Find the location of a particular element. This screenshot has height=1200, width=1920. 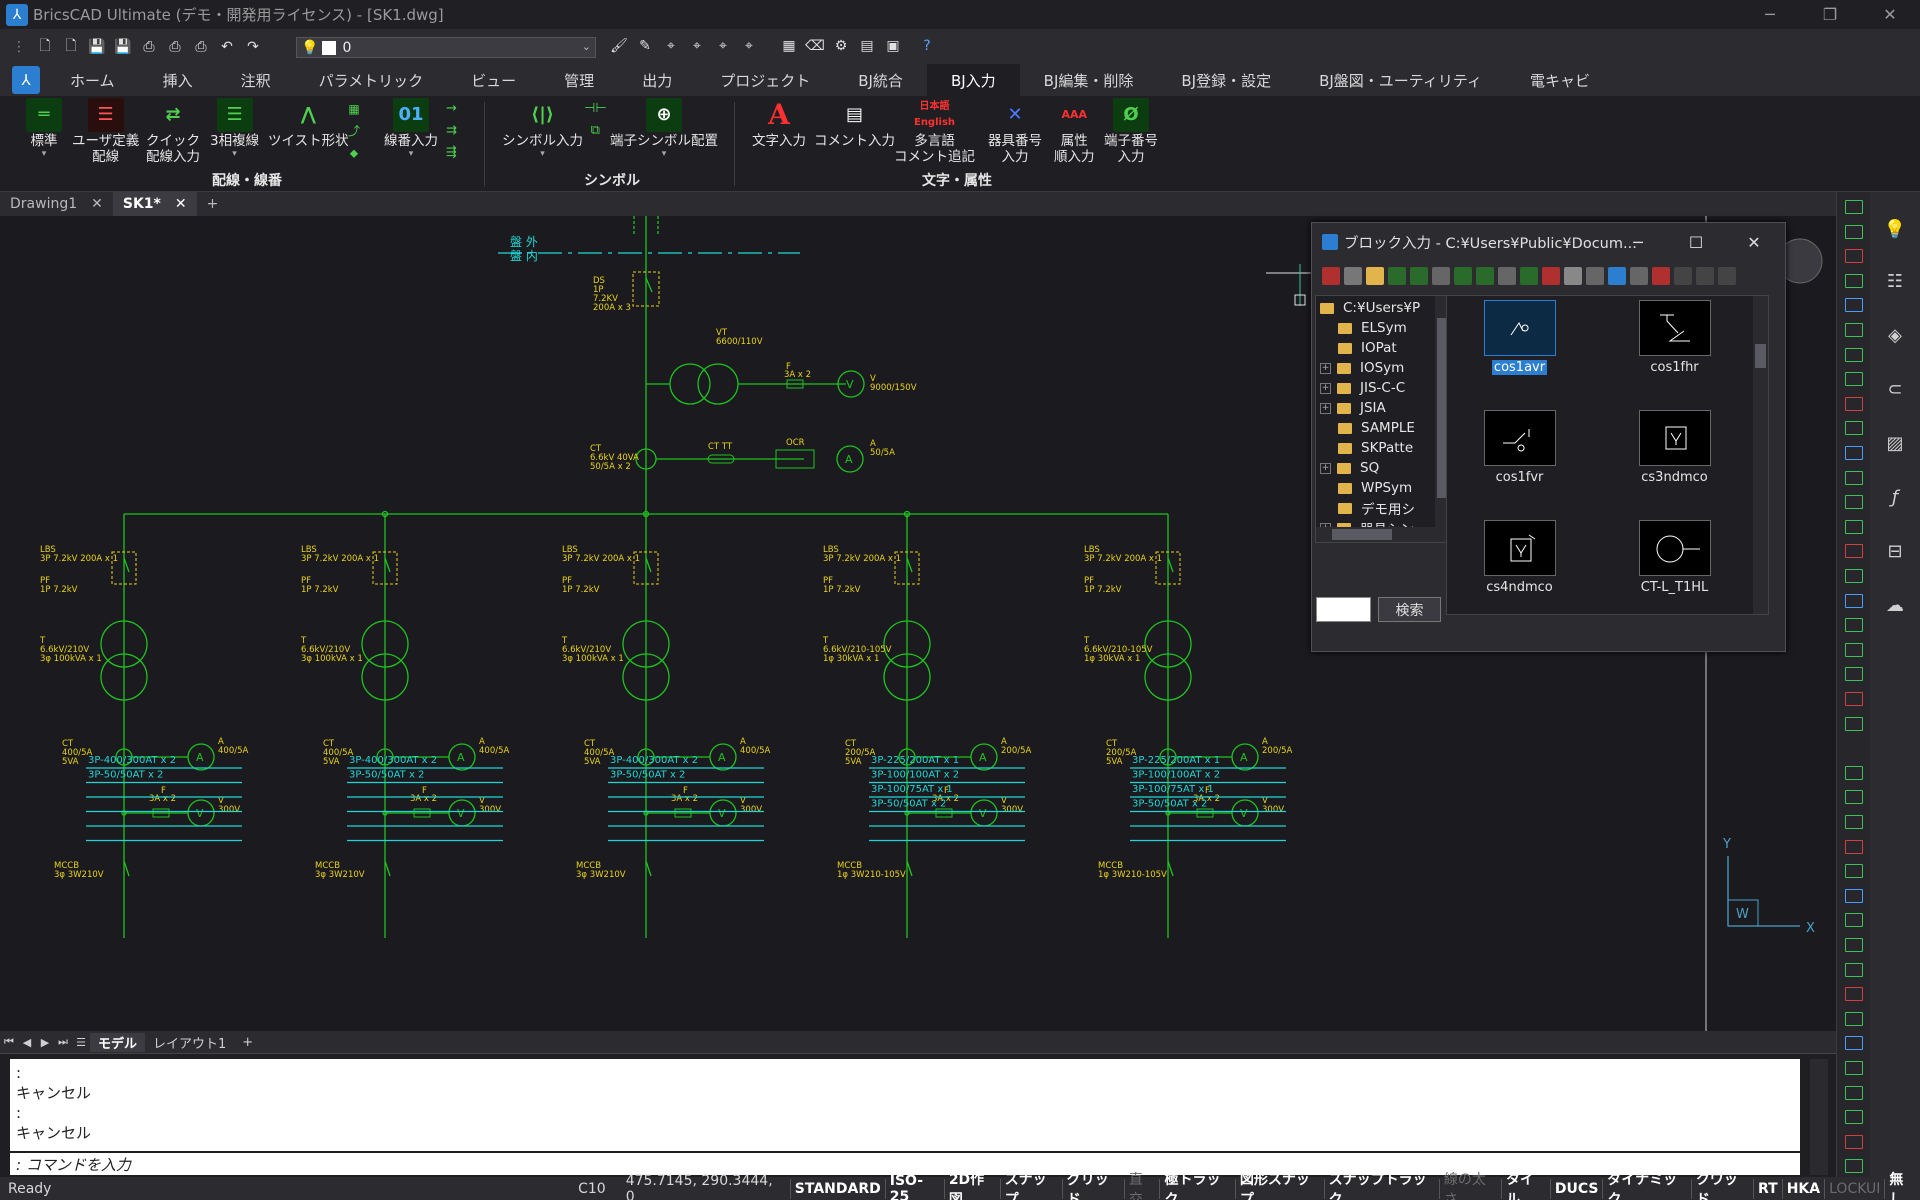

save-as-icon: 💾 is located at coordinates (123, 47).